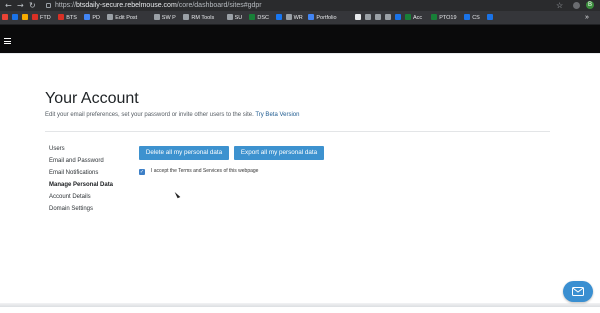 This screenshot has width=600, height=313. Describe the element at coordinates (7, 42) in the screenshot. I see `menu-icon` at that location.